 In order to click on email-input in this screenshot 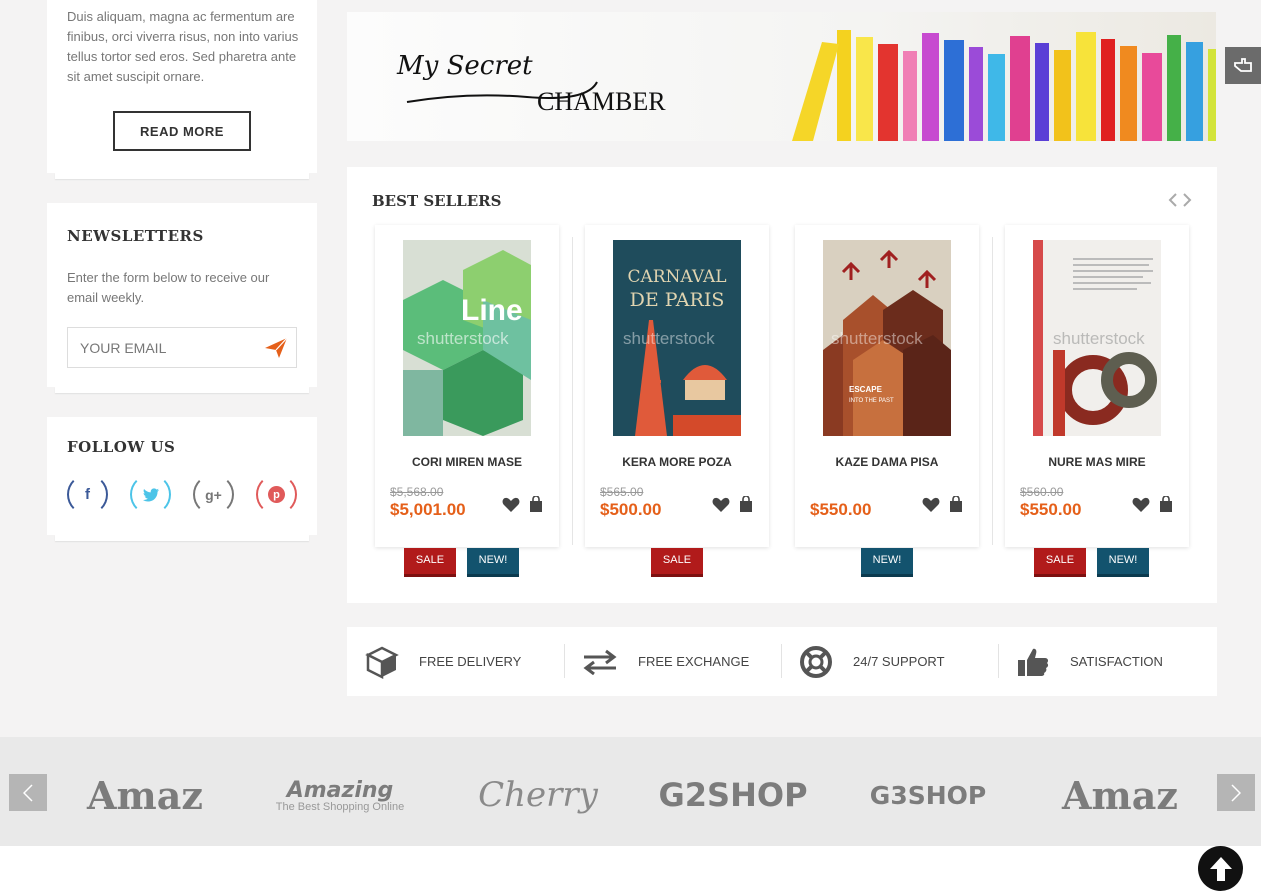, I will do `click(160, 347)`.